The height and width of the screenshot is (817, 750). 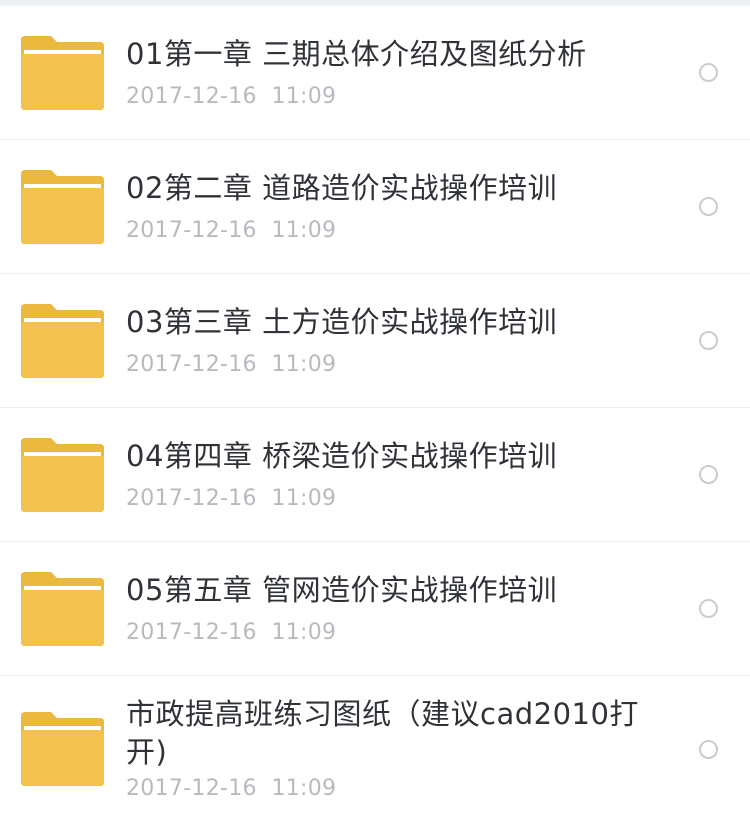 What do you see at coordinates (396, 188) in the screenshot?
I see `file-name: 02第二章 道路造价实战操作培训` at bounding box center [396, 188].